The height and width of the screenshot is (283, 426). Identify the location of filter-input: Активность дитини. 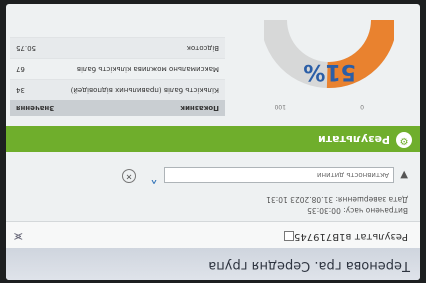
(279, 175).